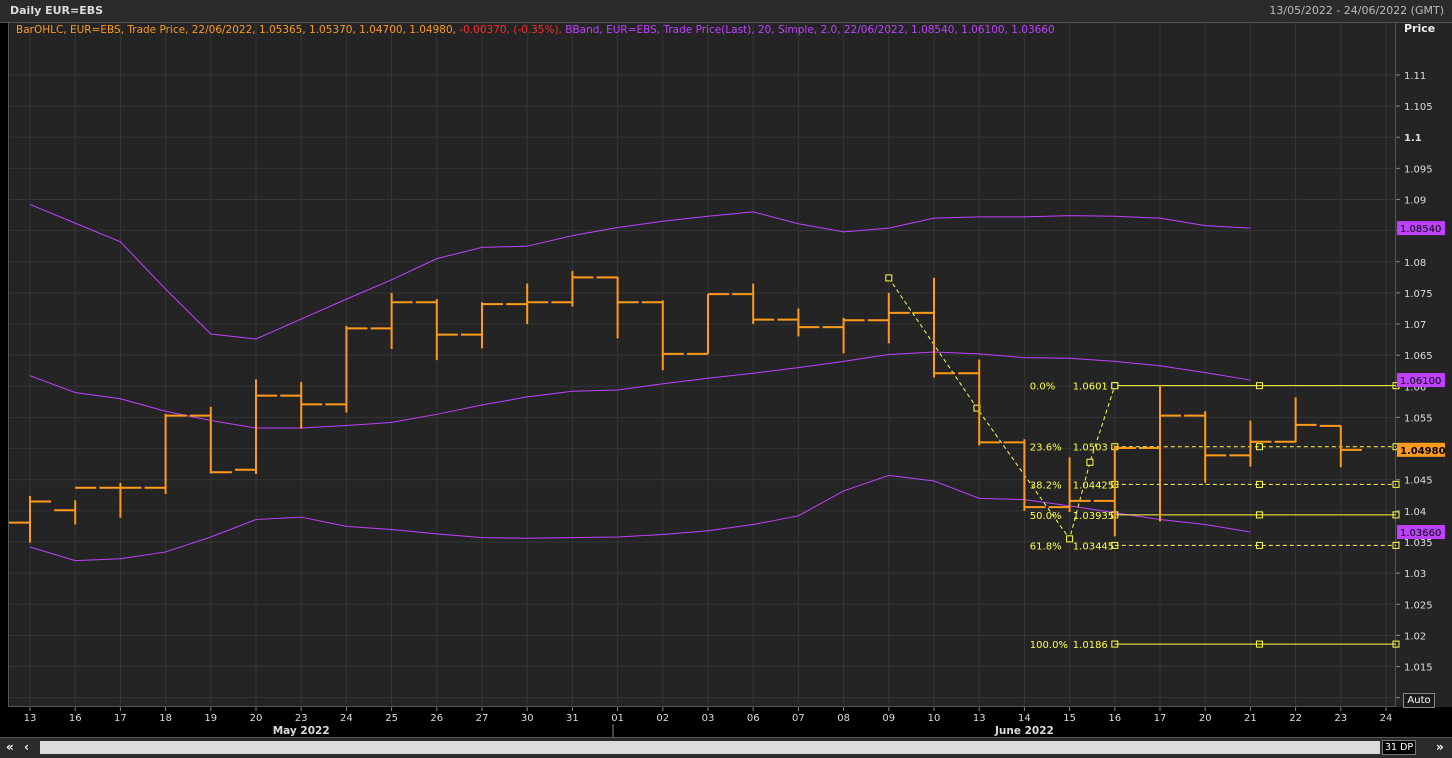  I want to click on x-tick-label: 26, so click(436, 718).